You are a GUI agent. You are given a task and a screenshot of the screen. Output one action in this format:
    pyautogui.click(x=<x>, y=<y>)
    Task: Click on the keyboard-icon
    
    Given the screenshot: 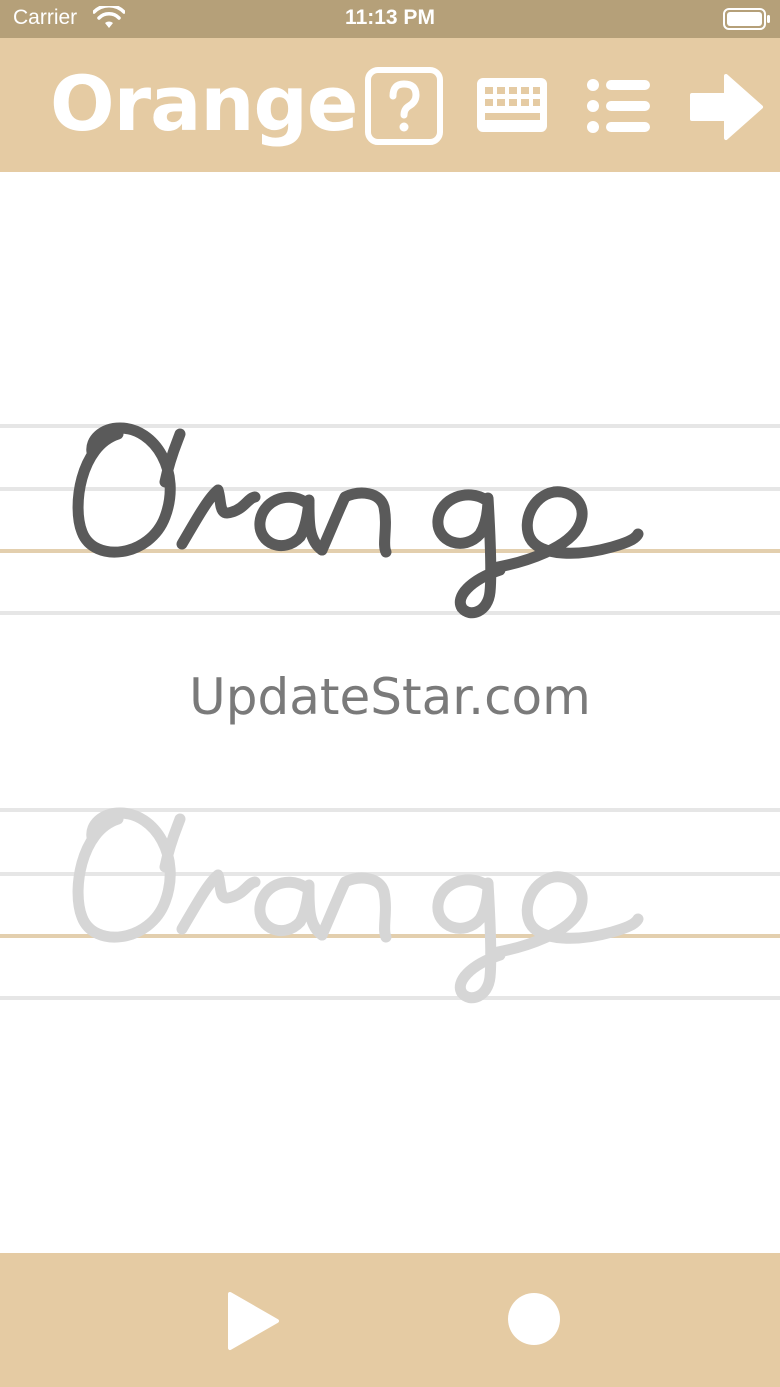 What is the action you would take?
    pyautogui.click(x=512, y=105)
    